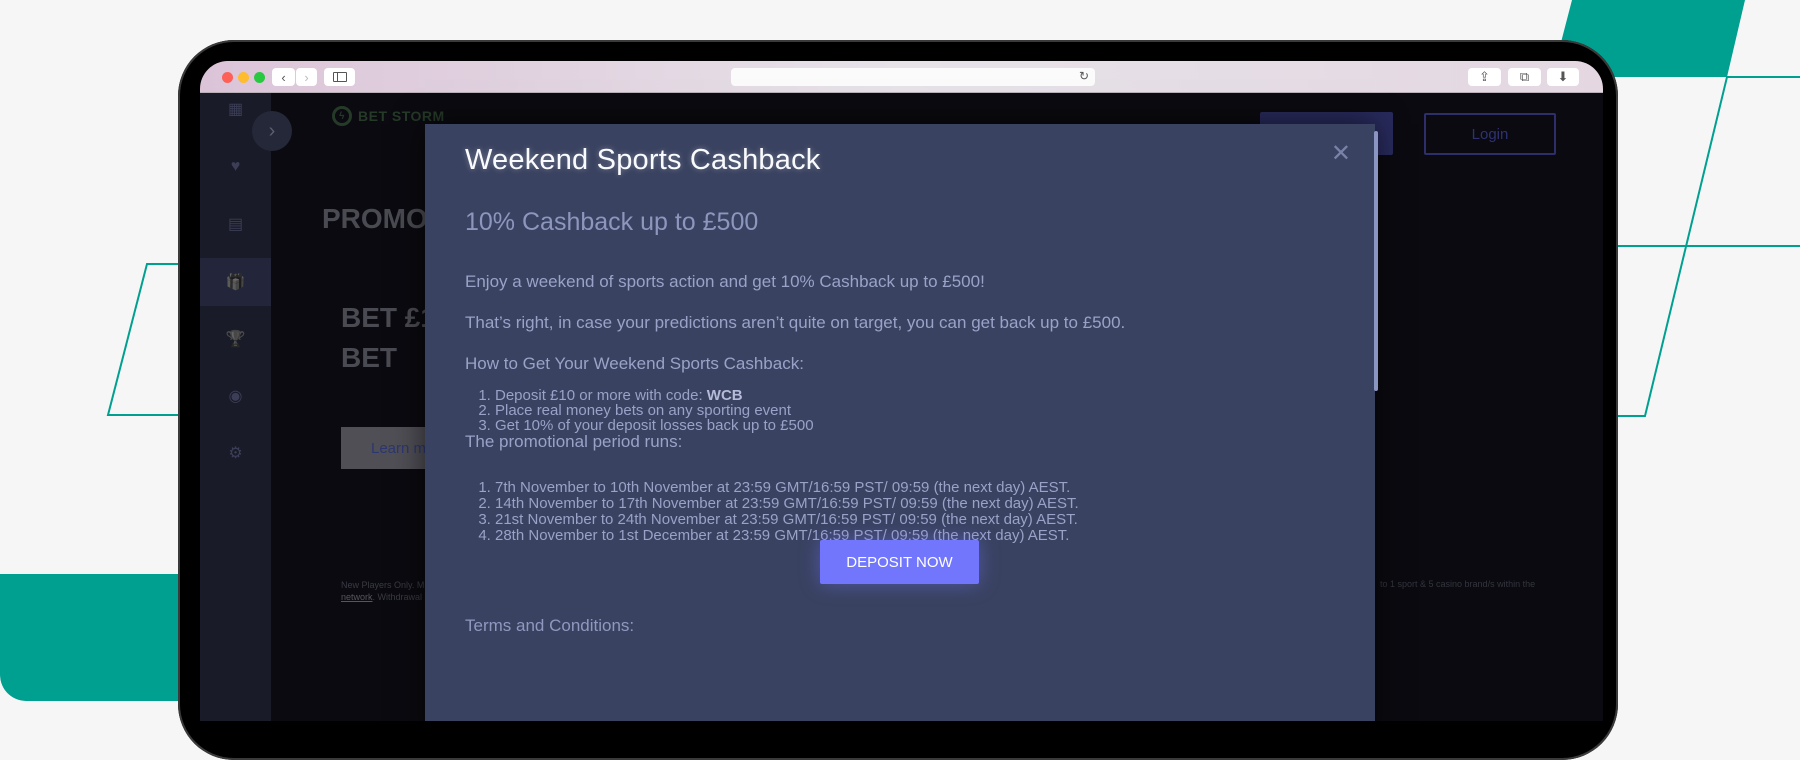  Describe the element at coordinates (1341, 154) in the screenshot. I see `close-icon: ✕` at that location.